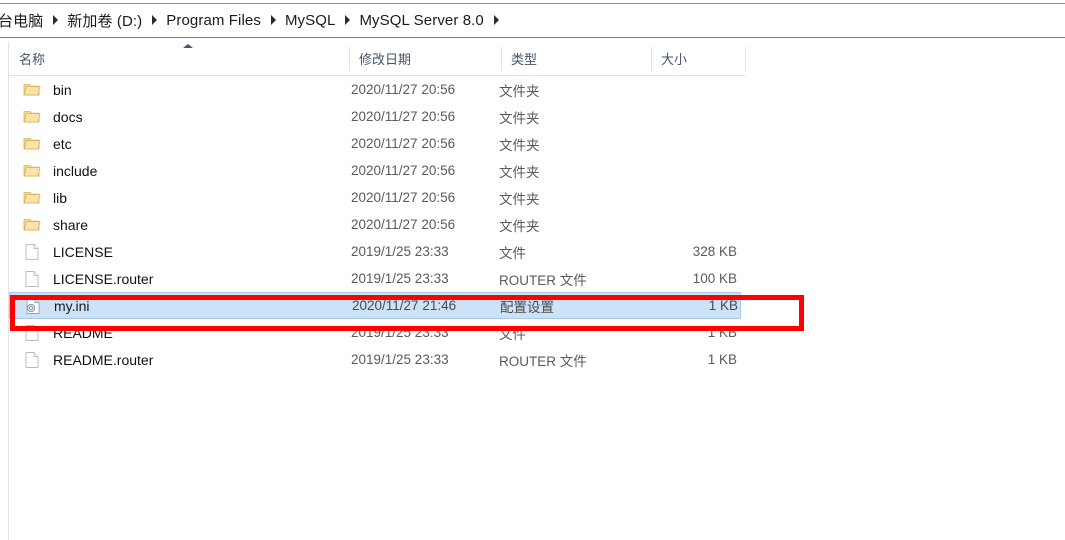 The image size is (1065, 540). I want to click on table-row: lib 2020/11/27 20:56 文件夹, so click(375, 197).